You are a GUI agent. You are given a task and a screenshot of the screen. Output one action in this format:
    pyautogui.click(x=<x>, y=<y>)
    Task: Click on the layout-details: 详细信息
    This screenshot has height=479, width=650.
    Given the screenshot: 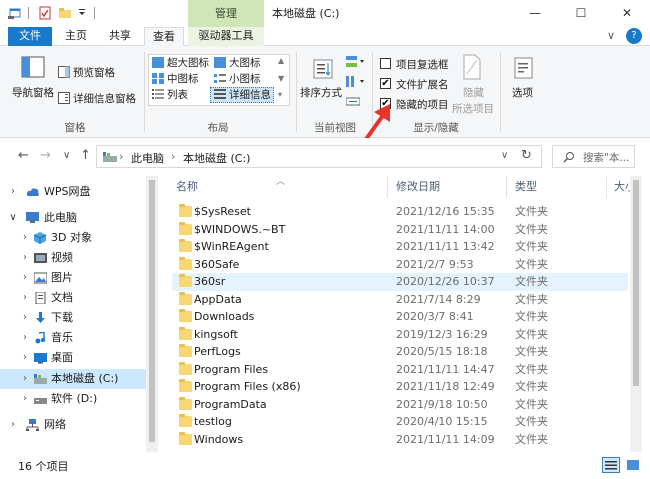 What is the action you would take?
    pyautogui.click(x=249, y=94)
    